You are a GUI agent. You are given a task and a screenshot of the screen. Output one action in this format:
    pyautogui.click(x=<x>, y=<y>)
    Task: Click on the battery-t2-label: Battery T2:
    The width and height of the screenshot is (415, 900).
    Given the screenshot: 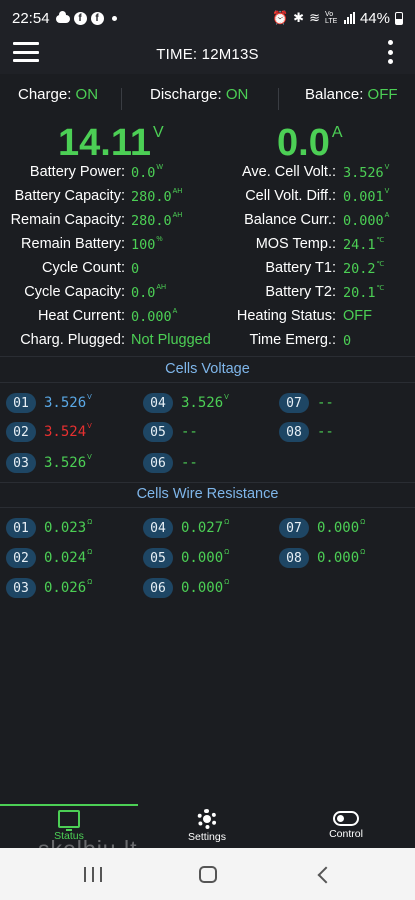 What is the action you would take?
    pyautogui.click(x=300, y=292)
    